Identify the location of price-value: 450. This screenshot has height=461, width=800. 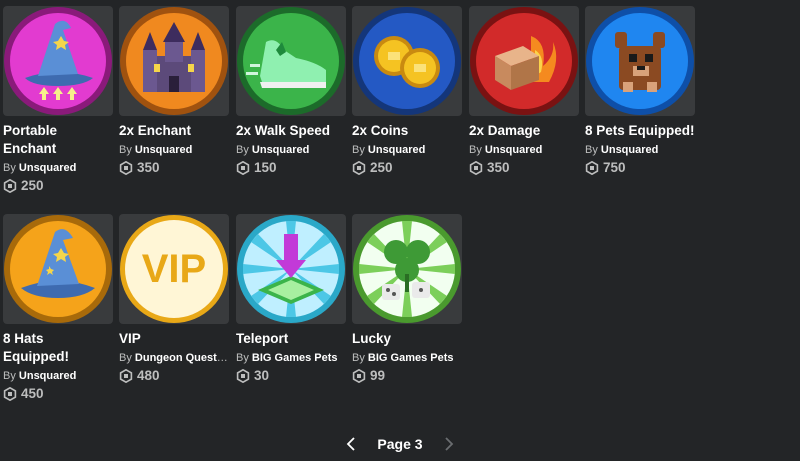
(32, 393).